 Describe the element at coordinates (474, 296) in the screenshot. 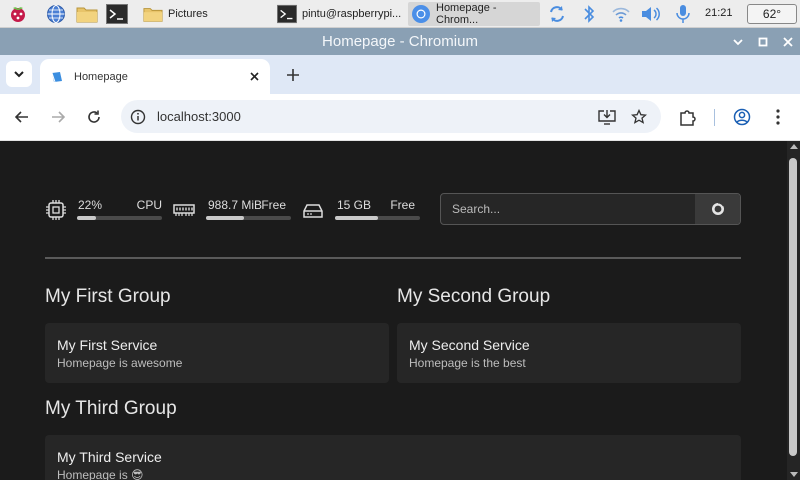

I see `group-title: My Second Group` at that location.